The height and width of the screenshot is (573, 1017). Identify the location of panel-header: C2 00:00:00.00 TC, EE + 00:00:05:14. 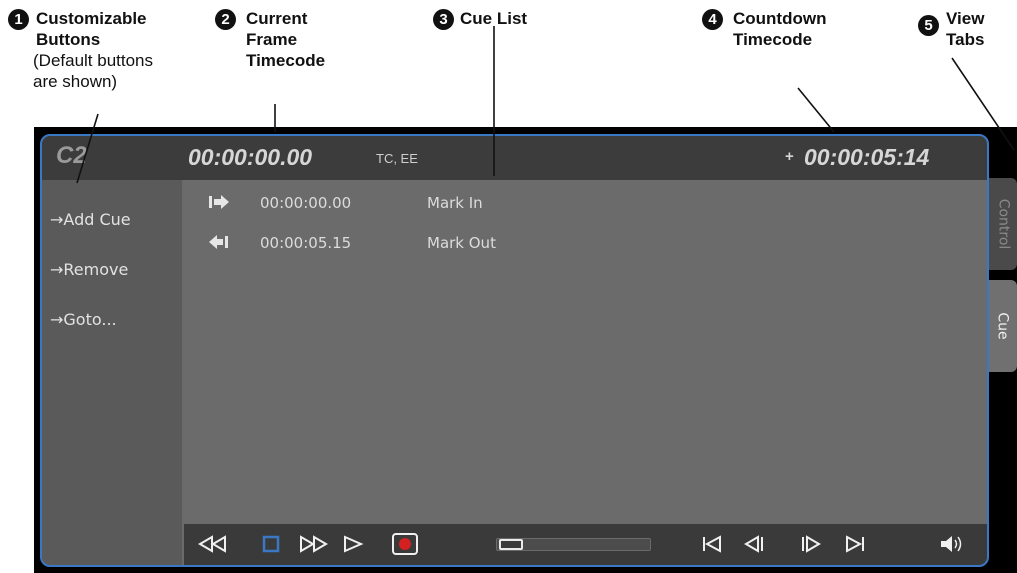
(514, 158).